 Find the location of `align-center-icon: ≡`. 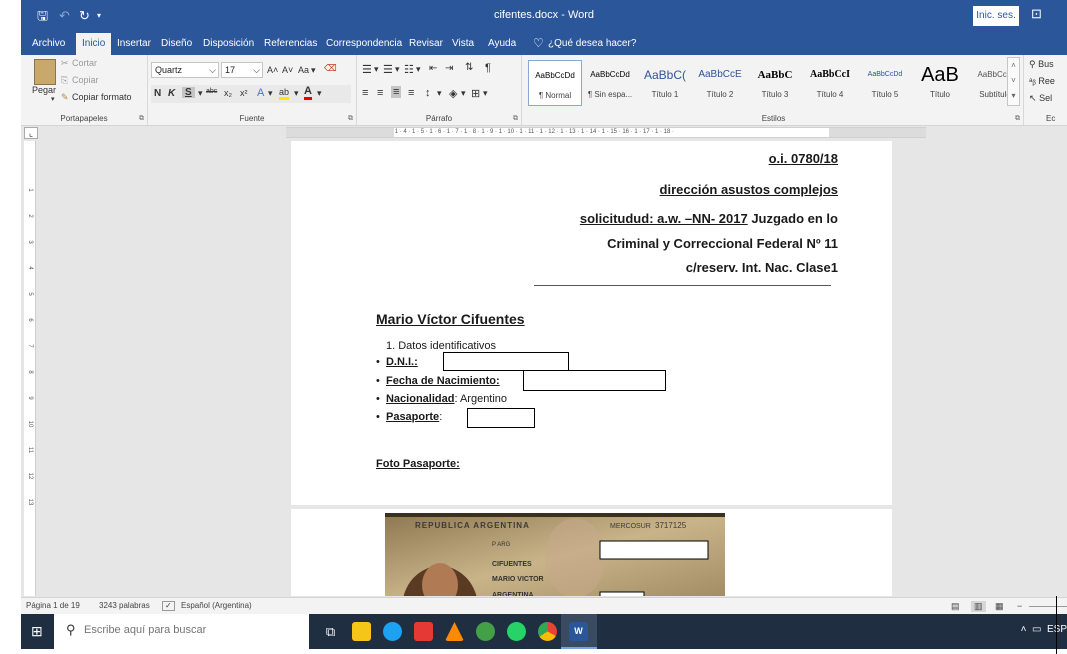

align-center-icon: ≡ is located at coordinates (380, 93).